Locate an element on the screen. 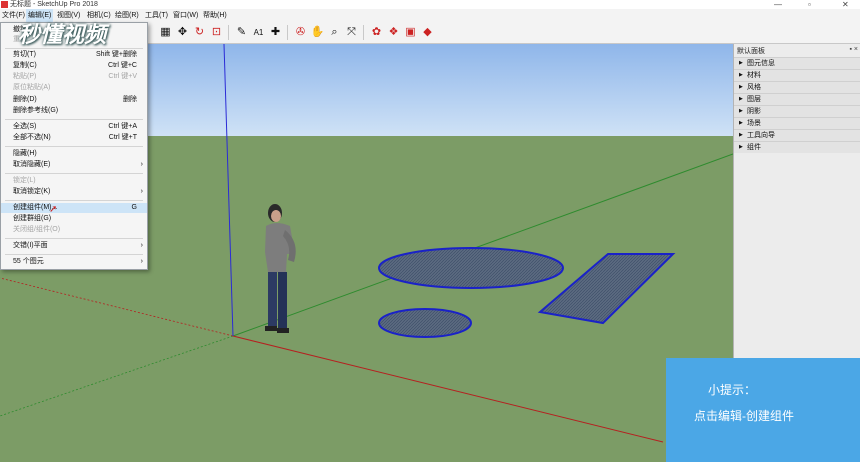 This screenshot has width=860, height=462. app-icon is located at coordinates (4, 4).